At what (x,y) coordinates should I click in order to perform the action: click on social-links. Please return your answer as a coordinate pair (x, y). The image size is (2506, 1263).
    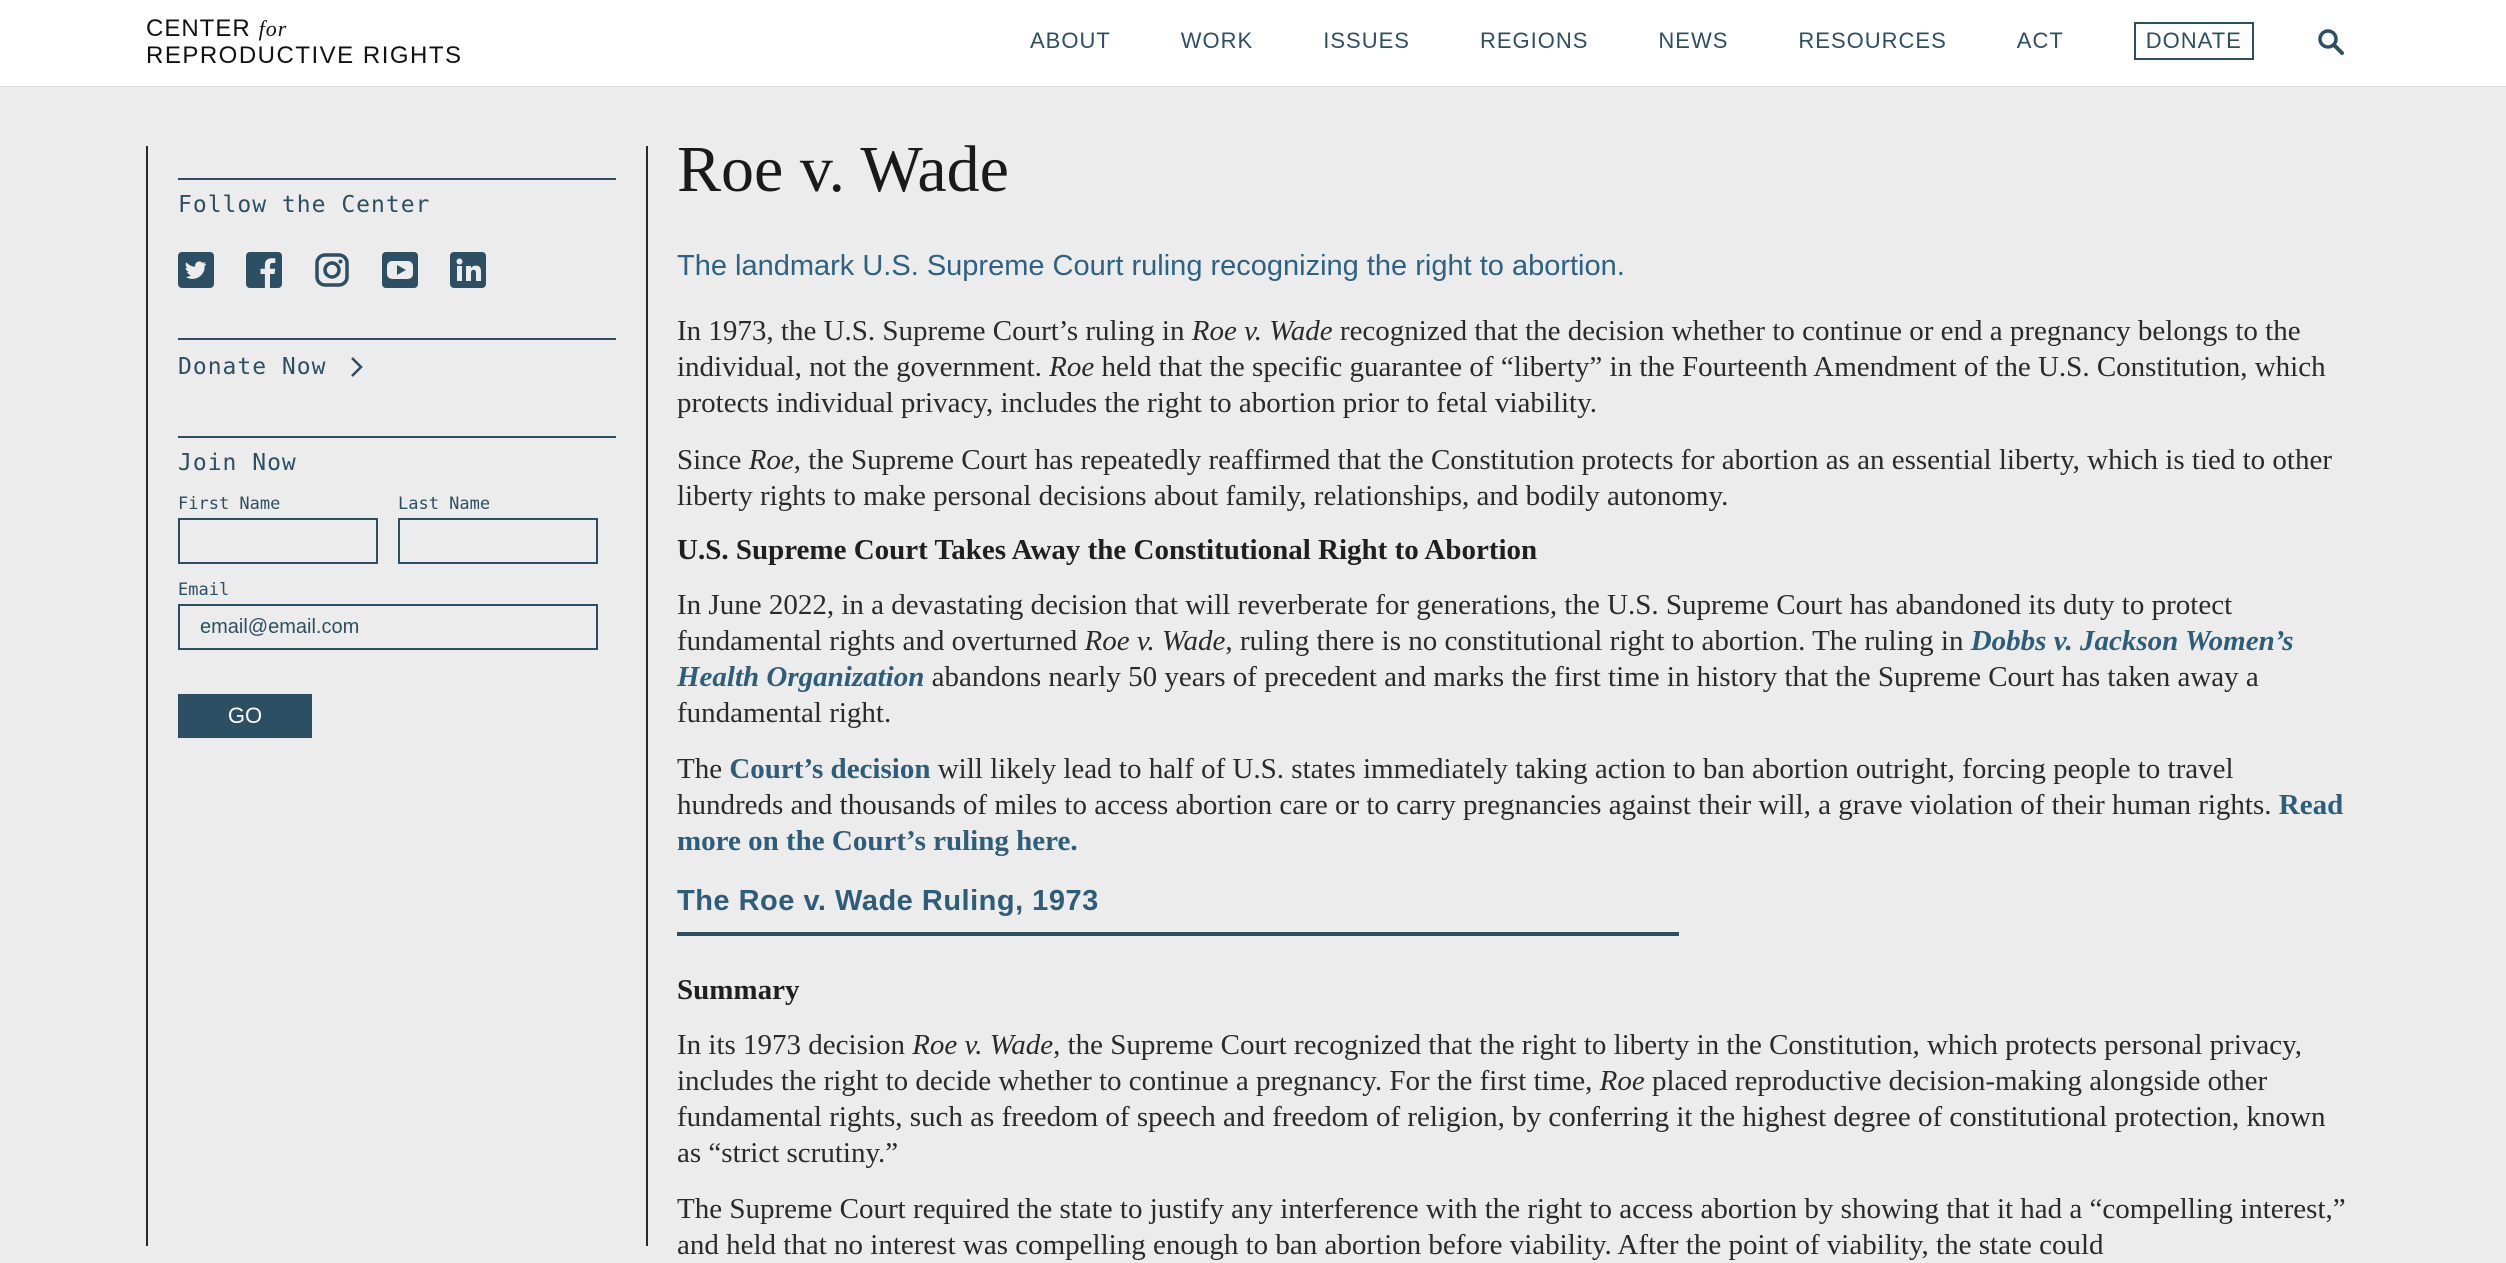
    Looking at the image, I should click on (397, 270).